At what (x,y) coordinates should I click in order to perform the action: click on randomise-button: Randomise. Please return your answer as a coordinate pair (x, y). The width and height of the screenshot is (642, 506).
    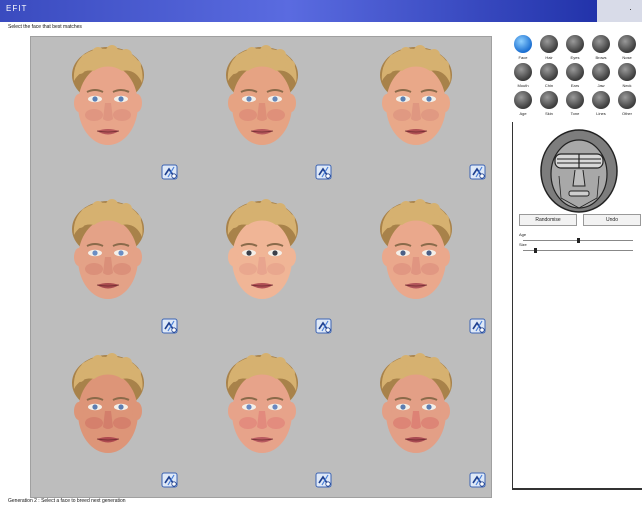
    Looking at the image, I should click on (548, 220).